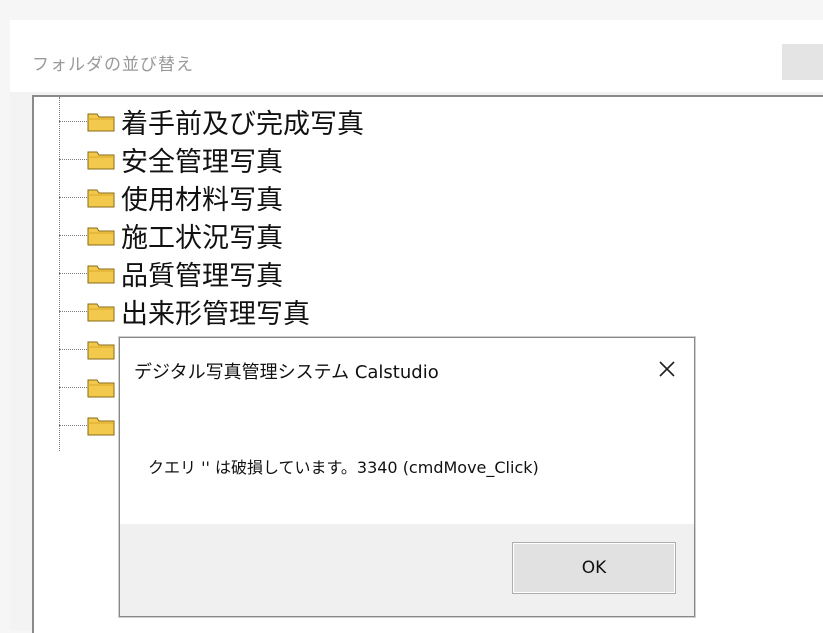 The image size is (823, 633). I want to click on tree-item-folder: 品質管理写真, so click(171, 273).